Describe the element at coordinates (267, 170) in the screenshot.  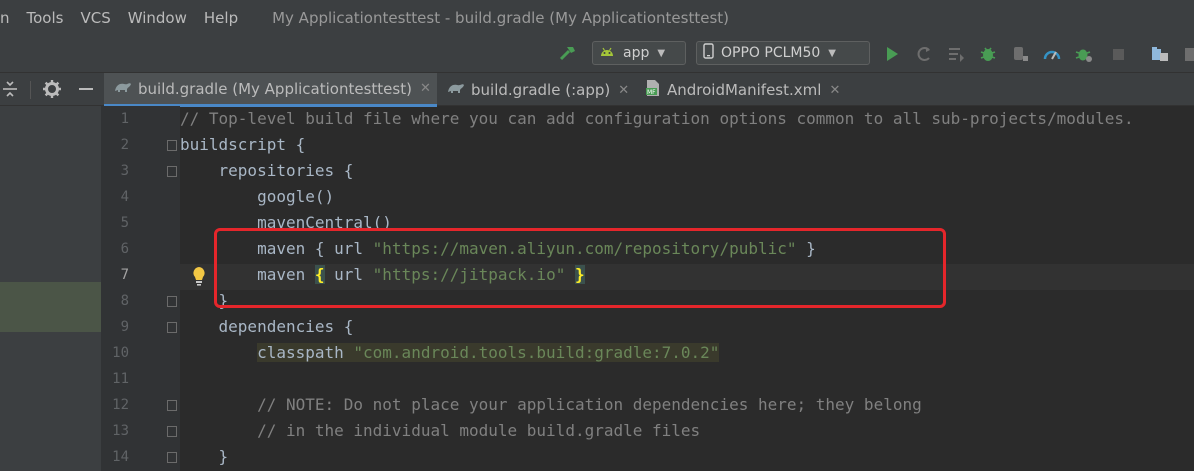
I see `code-line: repositories {` at that location.